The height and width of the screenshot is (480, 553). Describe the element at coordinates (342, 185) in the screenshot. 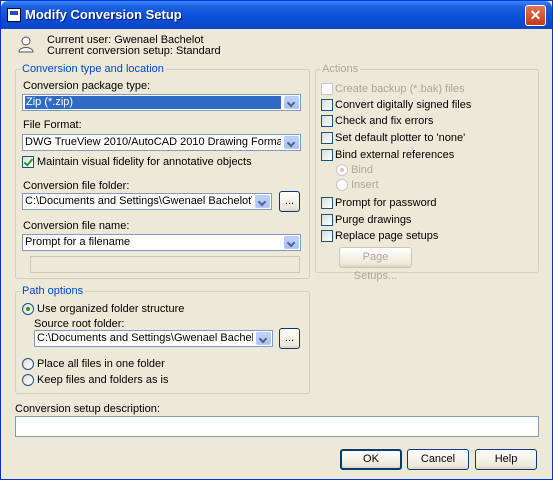

I see `insert-radio` at that location.